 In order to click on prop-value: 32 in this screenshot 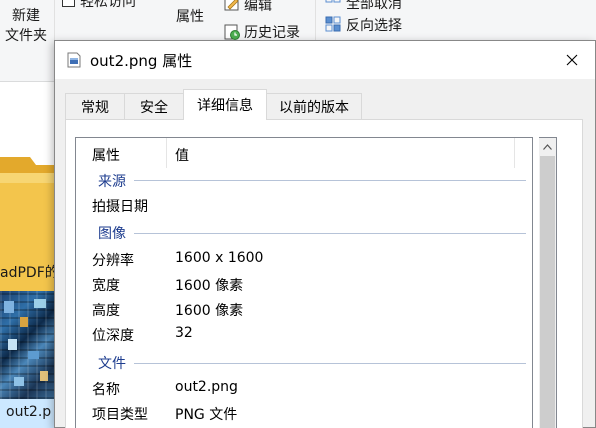, I will do `click(184, 333)`.